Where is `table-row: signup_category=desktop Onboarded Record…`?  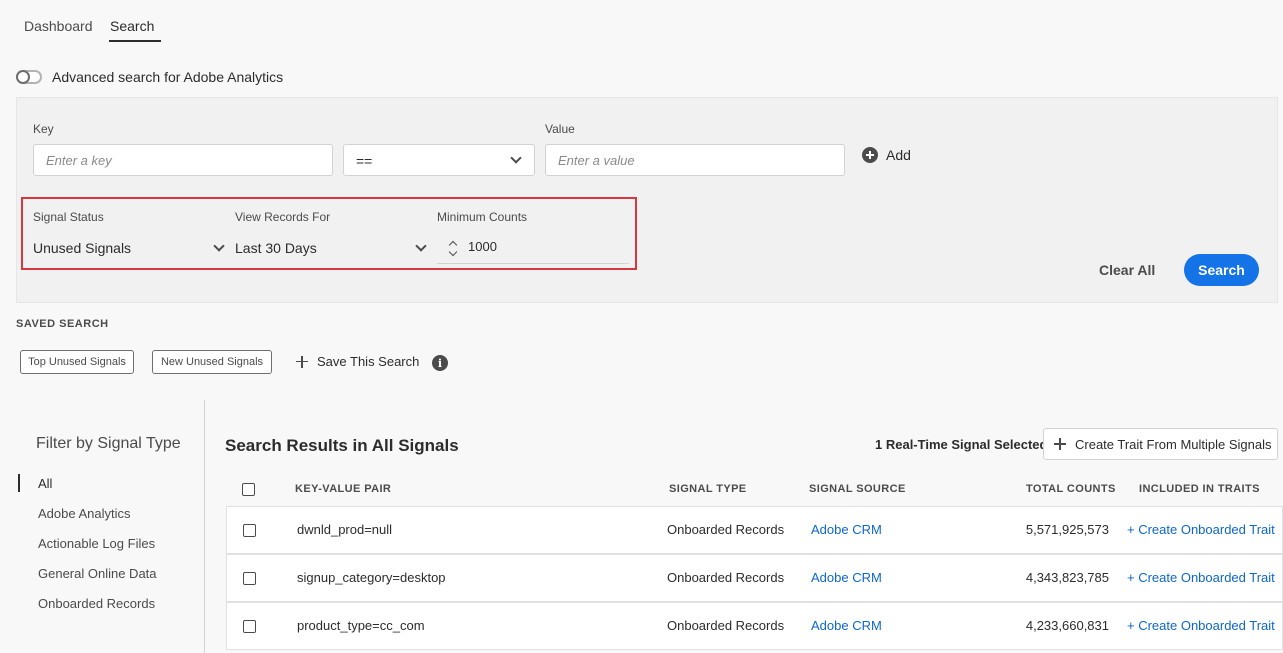 table-row: signup_category=desktop Onboarded Record… is located at coordinates (754, 578).